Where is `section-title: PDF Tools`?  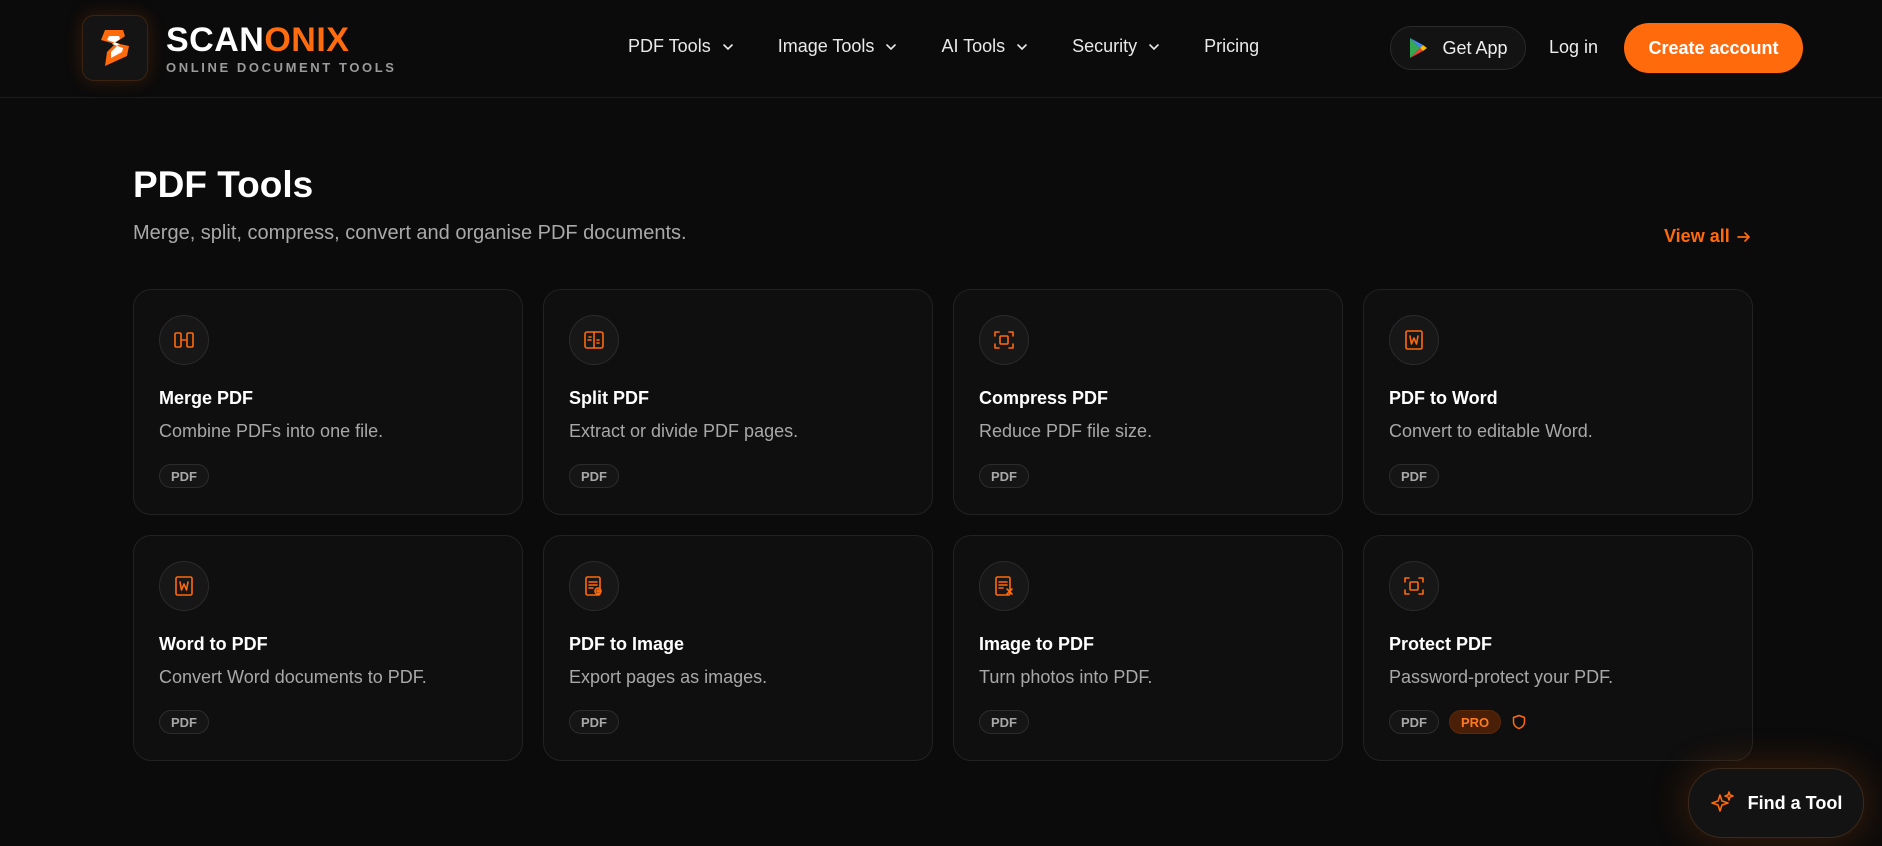 section-title: PDF Tools is located at coordinates (223, 184).